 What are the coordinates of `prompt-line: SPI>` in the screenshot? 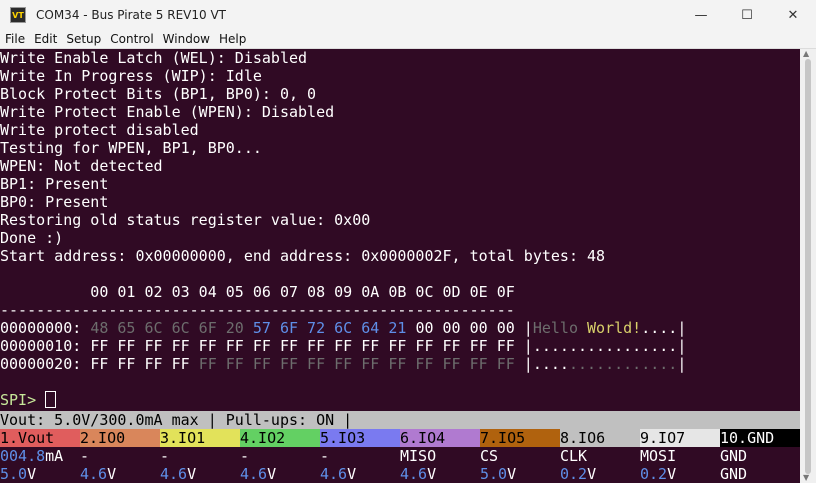 It's located at (28, 400).